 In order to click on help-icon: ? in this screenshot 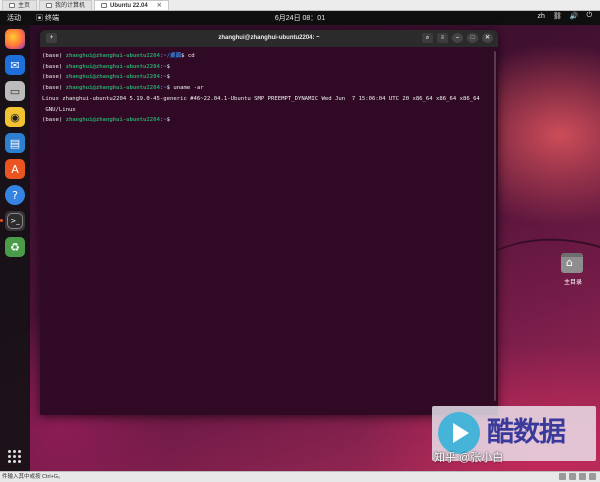, I will do `click(15, 195)`.